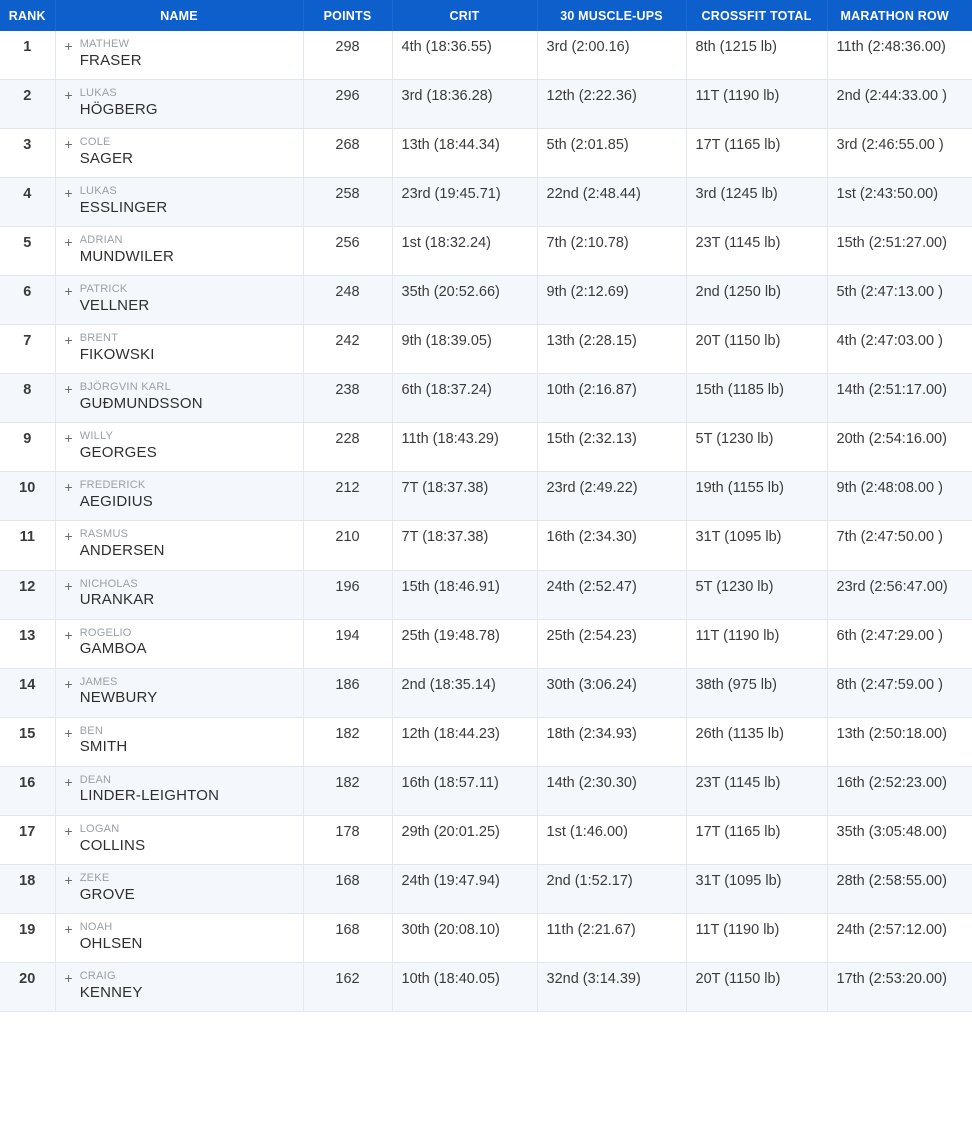 The width and height of the screenshot is (972, 1144). Describe the element at coordinates (28, 447) in the screenshot. I see `athlete-rank: 9` at that location.